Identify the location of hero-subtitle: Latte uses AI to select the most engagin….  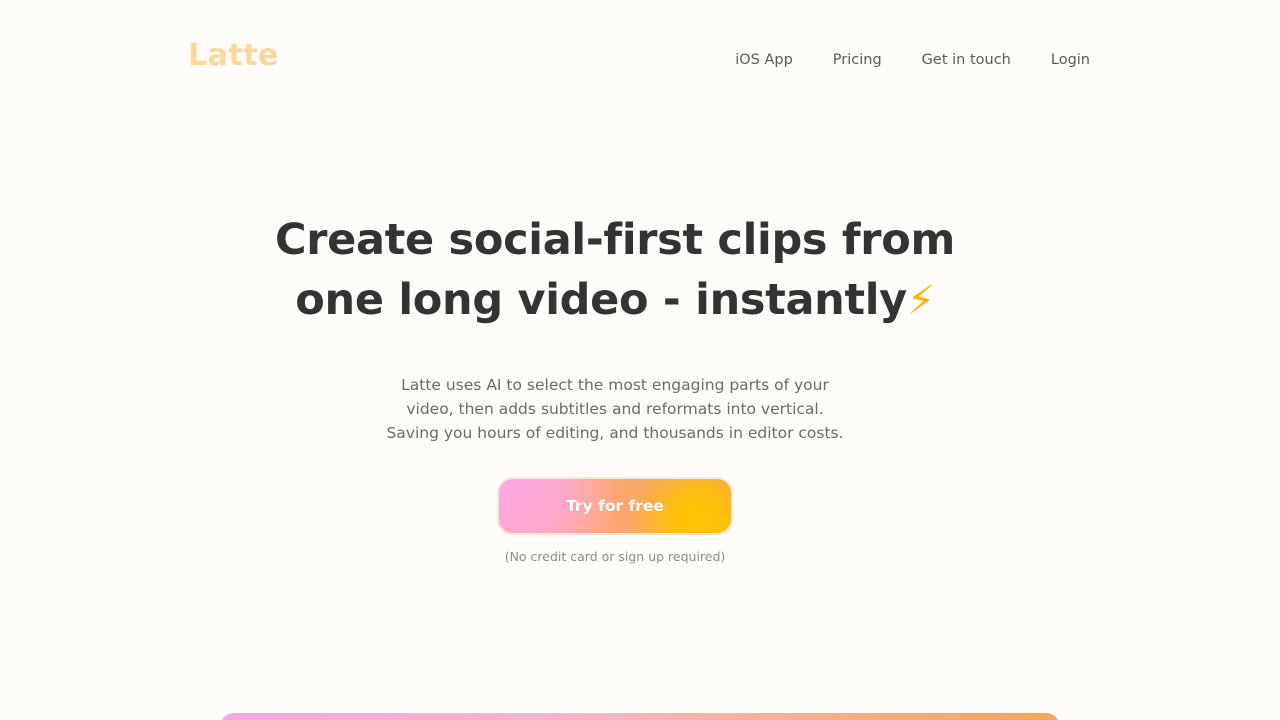
(615, 409).